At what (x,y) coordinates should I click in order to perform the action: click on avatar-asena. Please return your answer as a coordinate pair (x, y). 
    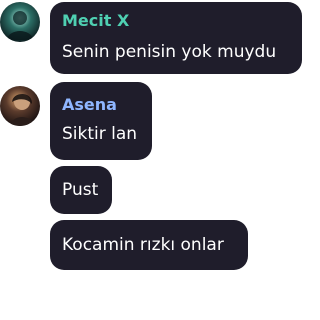
    Looking at the image, I should click on (20, 106).